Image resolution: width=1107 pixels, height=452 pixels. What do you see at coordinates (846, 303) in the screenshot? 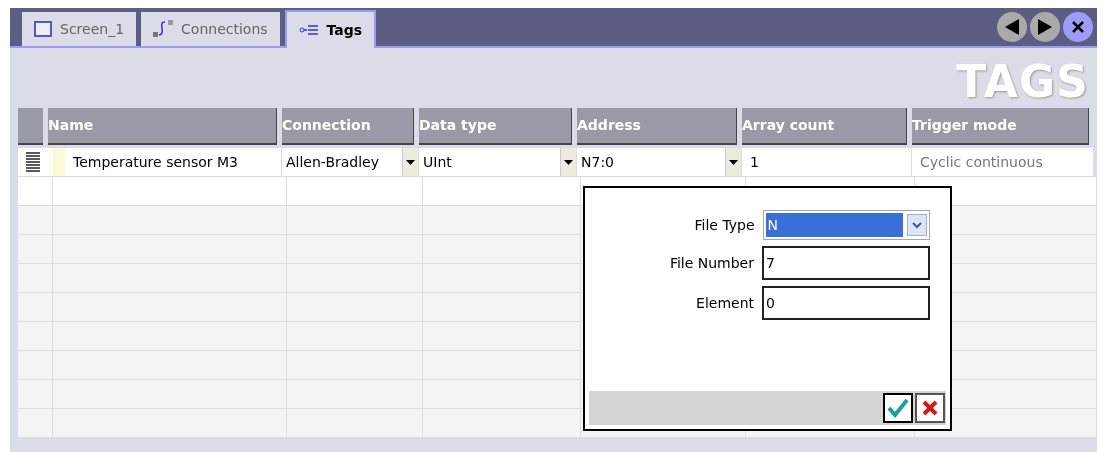
I see `input-field: 0` at bounding box center [846, 303].